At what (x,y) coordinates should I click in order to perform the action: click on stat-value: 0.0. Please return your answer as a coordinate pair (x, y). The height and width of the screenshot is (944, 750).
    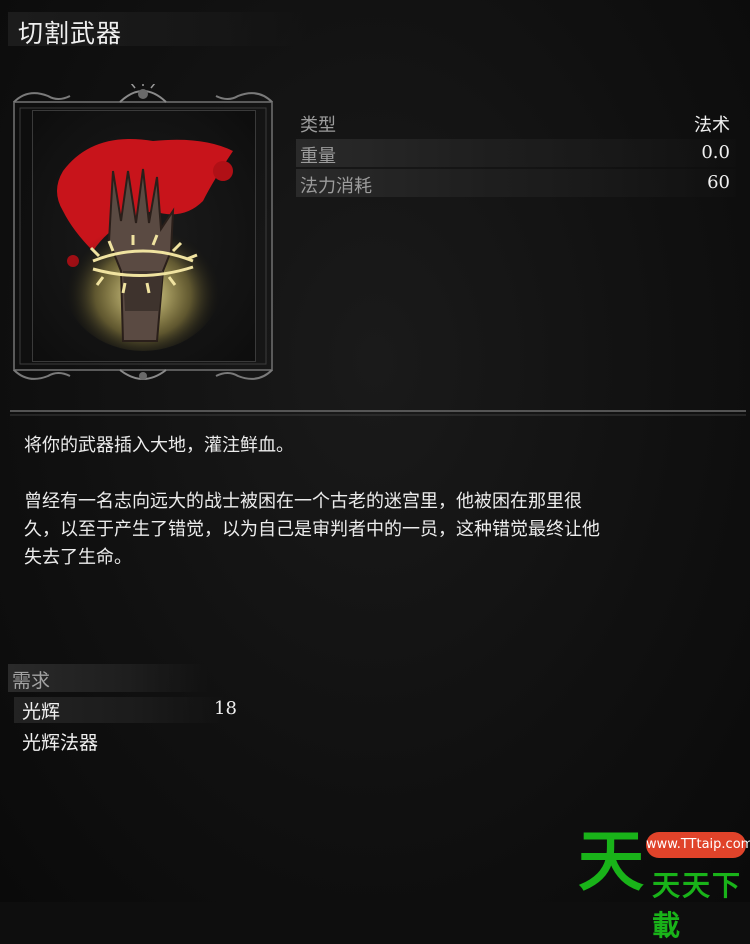
    Looking at the image, I should click on (715, 152).